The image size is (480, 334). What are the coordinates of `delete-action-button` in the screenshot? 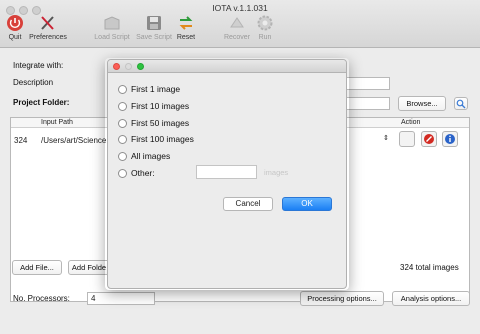 It's located at (429, 139).